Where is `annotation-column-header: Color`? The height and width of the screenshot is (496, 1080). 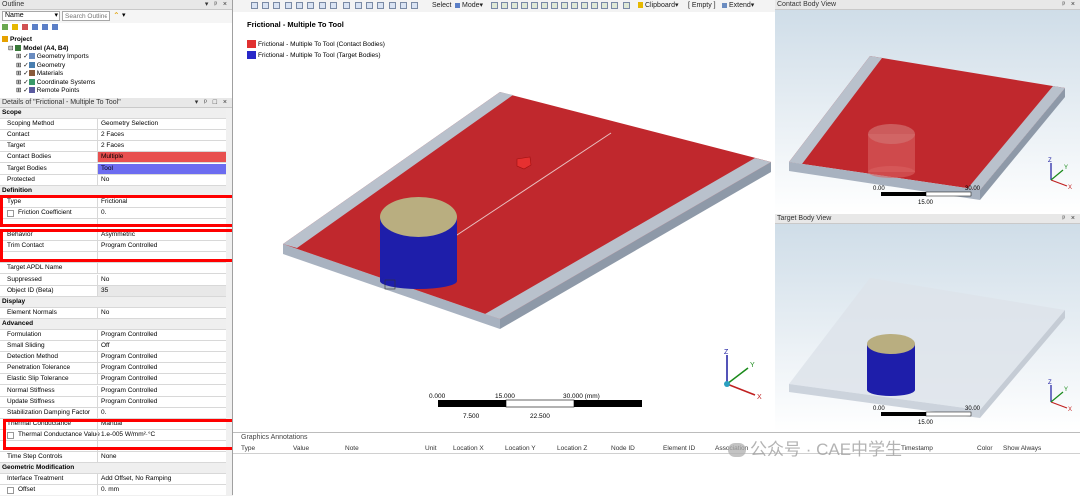 annotation-column-header: Color is located at coordinates (985, 448).